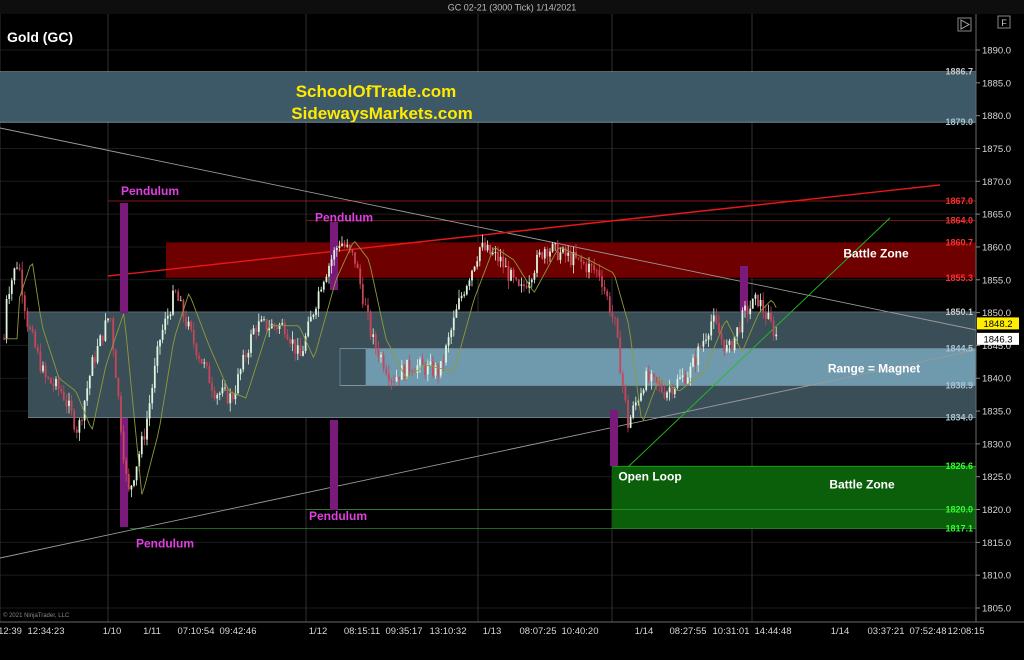 This screenshot has height=660, width=1024. I want to click on level-label: 1844.5, so click(959, 349).